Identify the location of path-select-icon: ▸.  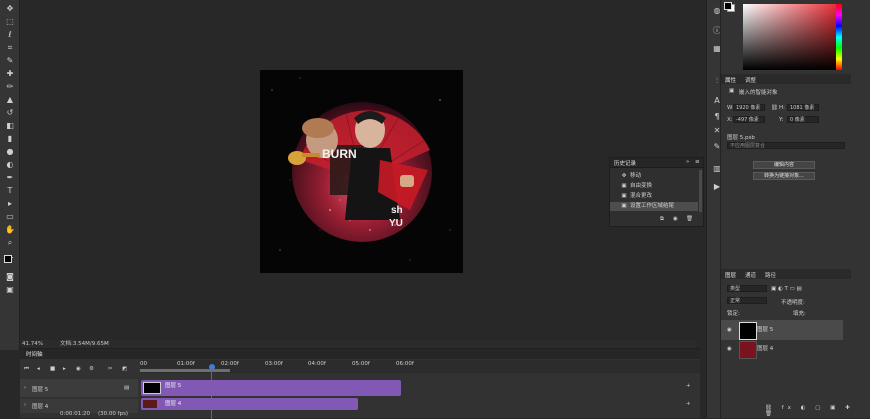
(10, 203).